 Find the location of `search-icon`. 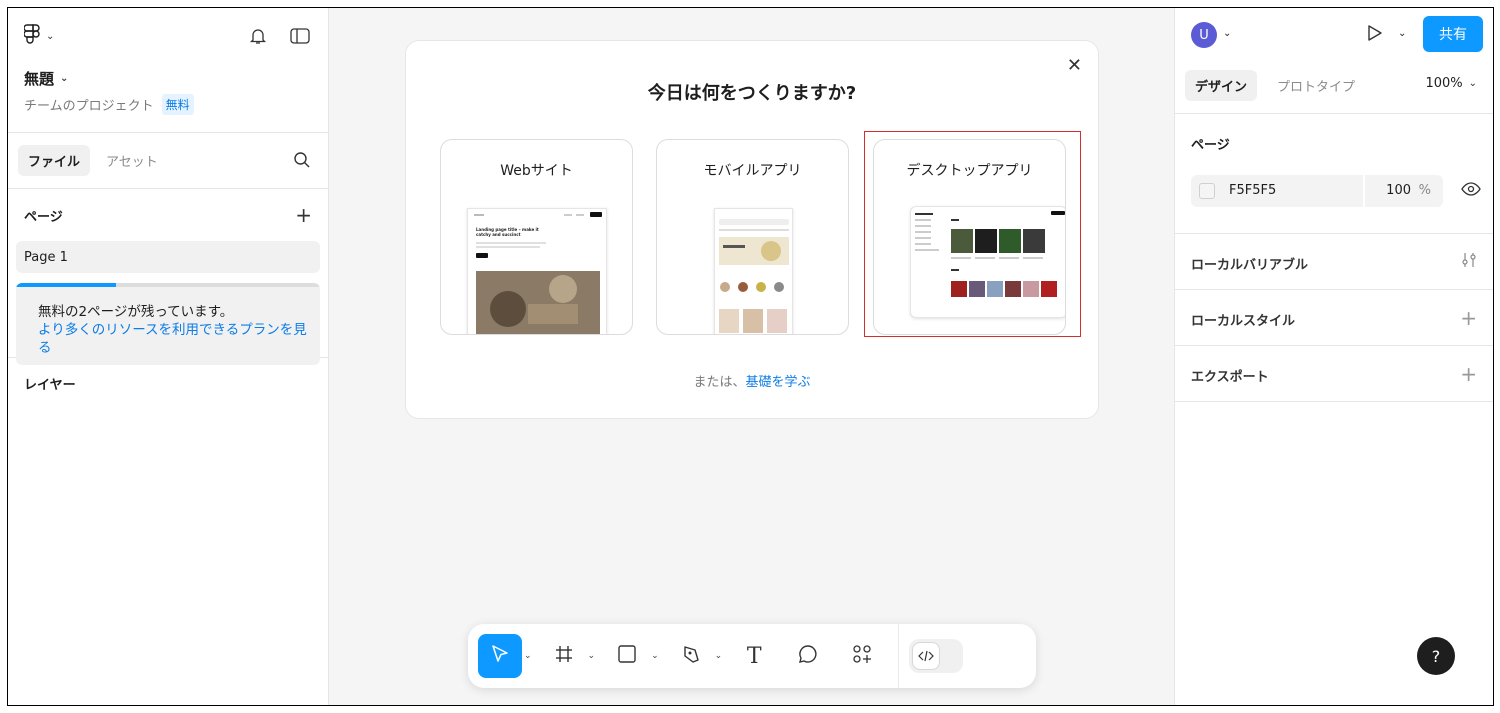

search-icon is located at coordinates (302, 160).